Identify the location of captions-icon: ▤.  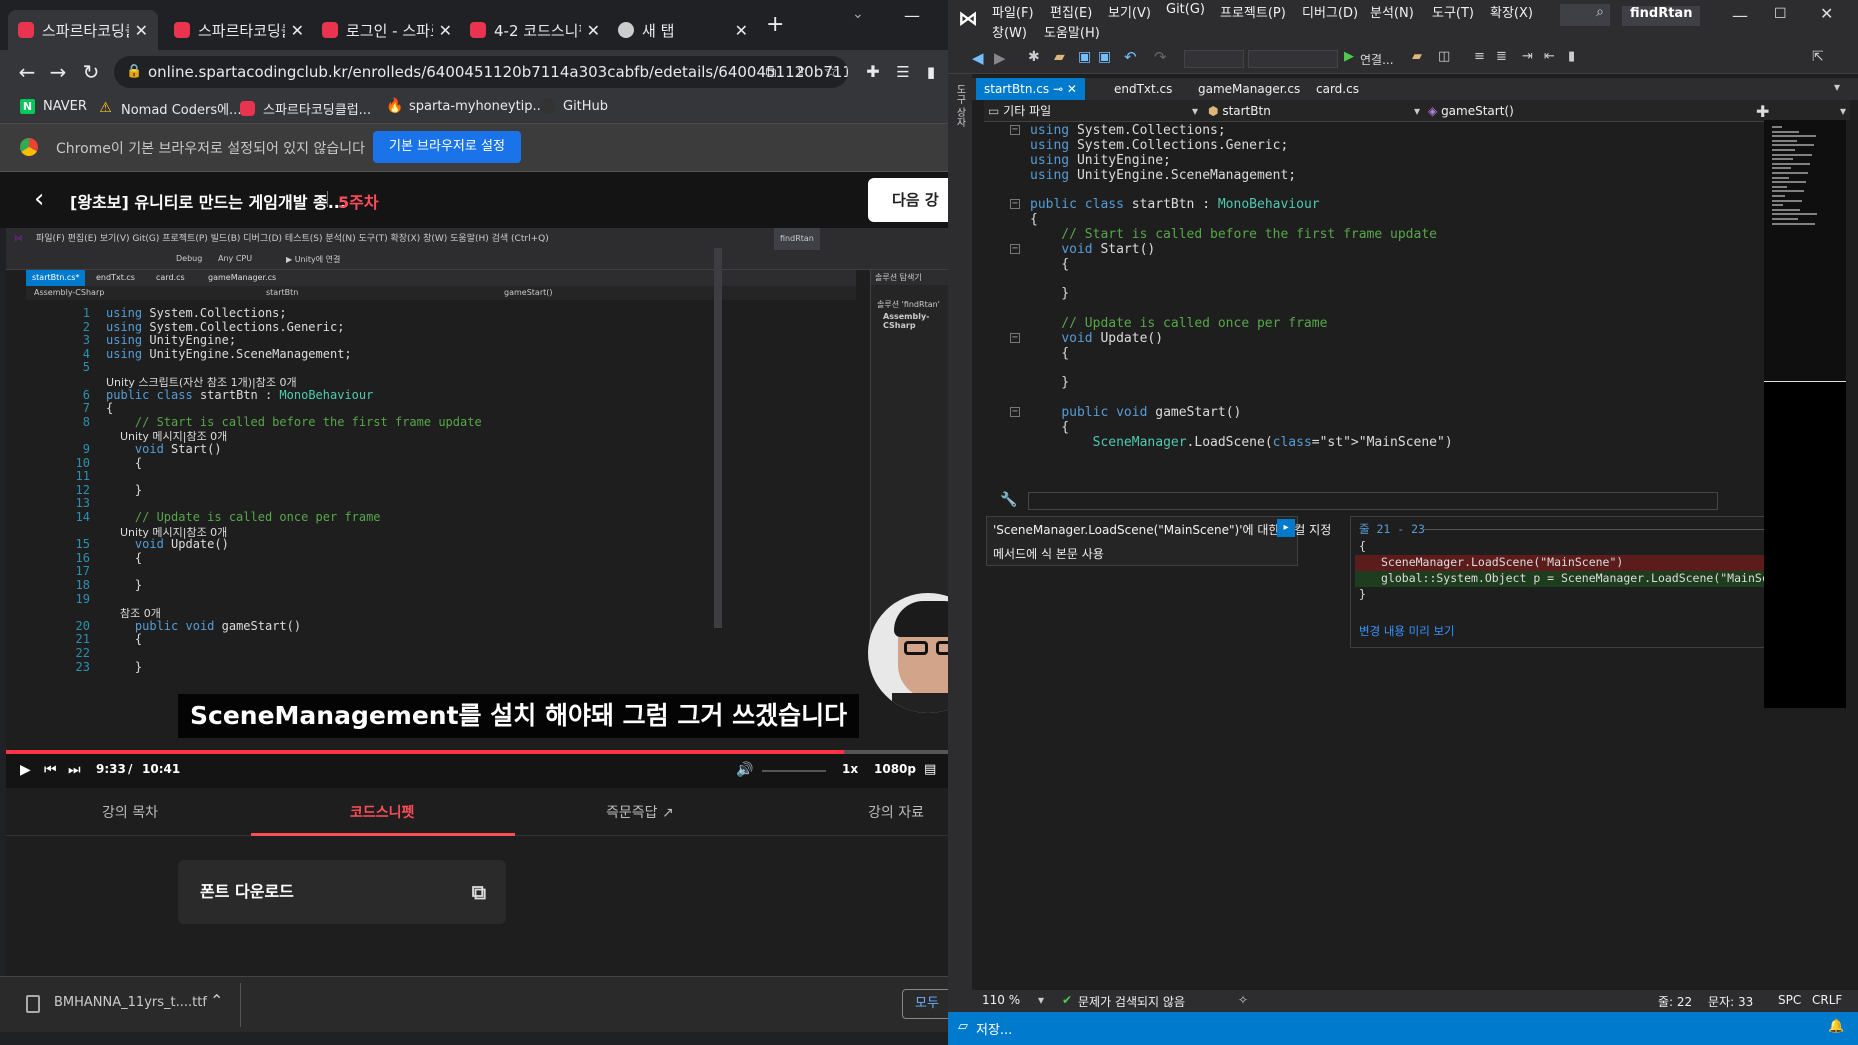
(930, 769).